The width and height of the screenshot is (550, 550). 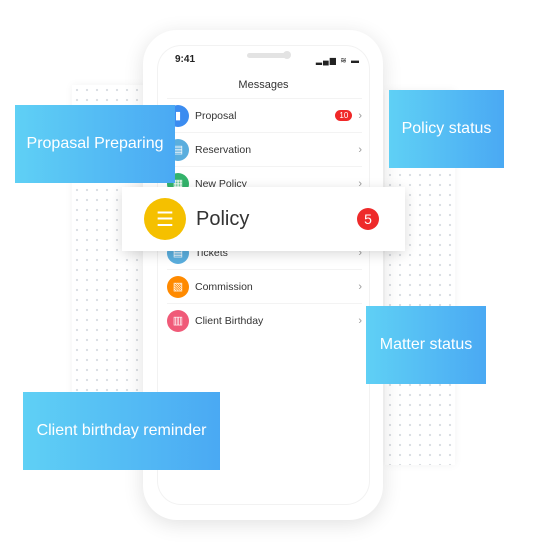 What do you see at coordinates (264, 115) in the screenshot?
I see `list-item: ▮ Proposal 10 ›` at bounding box center [264, 115].